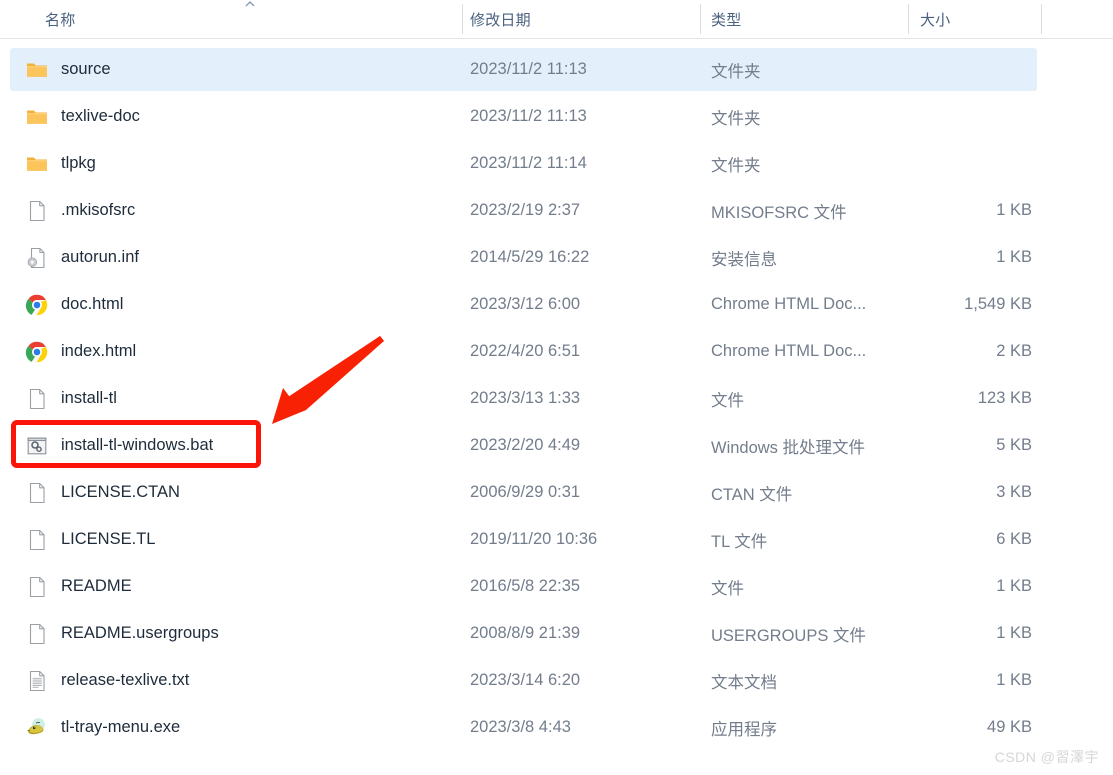 This screenshot has height=775, width=1113. I want to click on file-name-cell: tl-tray-menu.exe, so click(102, 727).